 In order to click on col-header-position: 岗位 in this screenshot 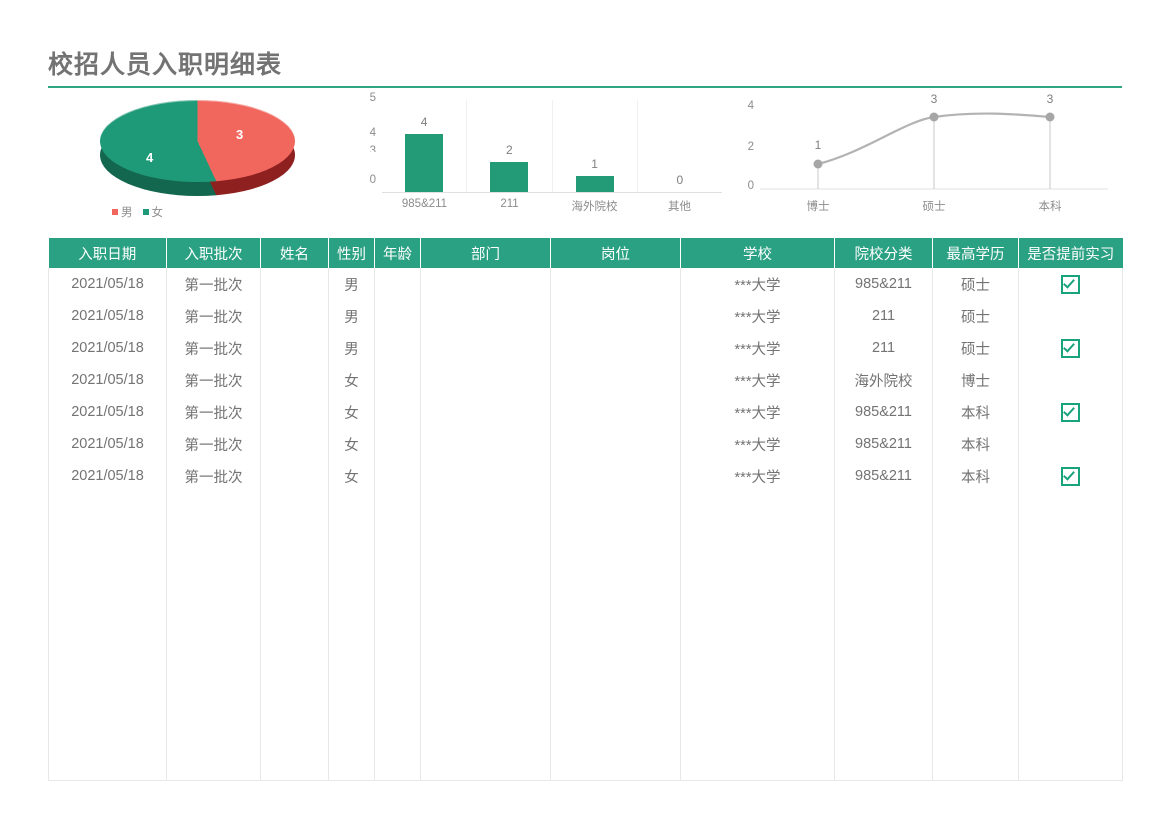, I will do `click(615, 253)`.